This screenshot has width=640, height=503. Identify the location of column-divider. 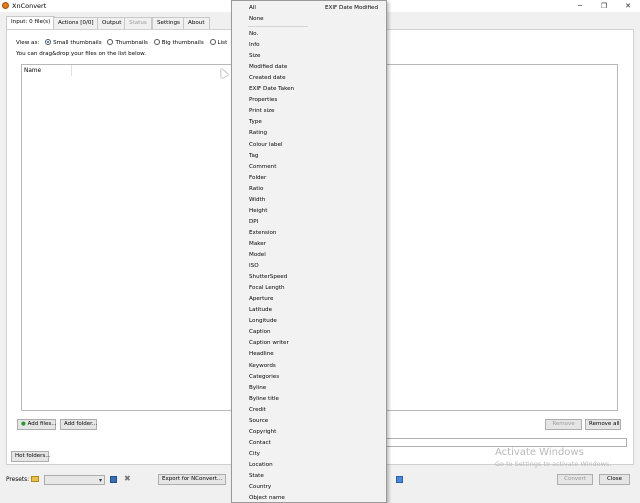
(71, 70).